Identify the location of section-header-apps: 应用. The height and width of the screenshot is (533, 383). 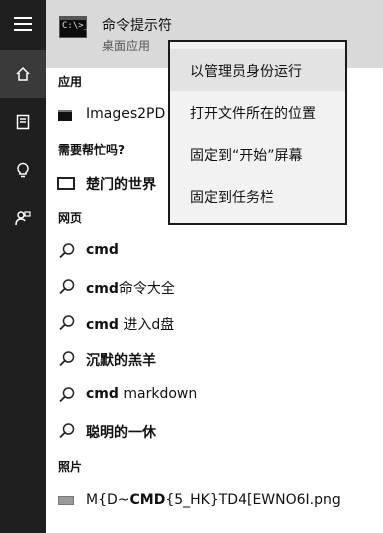
(70, 82).